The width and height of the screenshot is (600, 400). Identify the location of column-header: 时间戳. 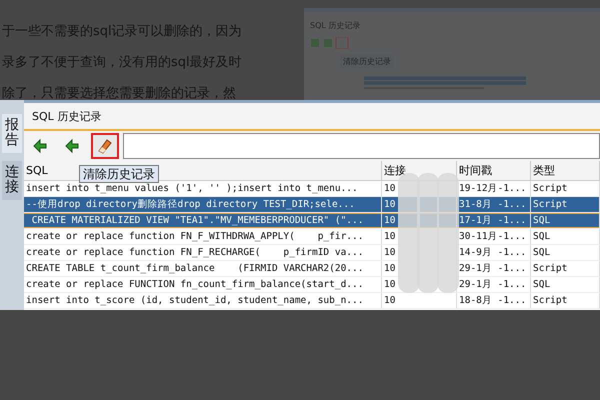
(494, 171).